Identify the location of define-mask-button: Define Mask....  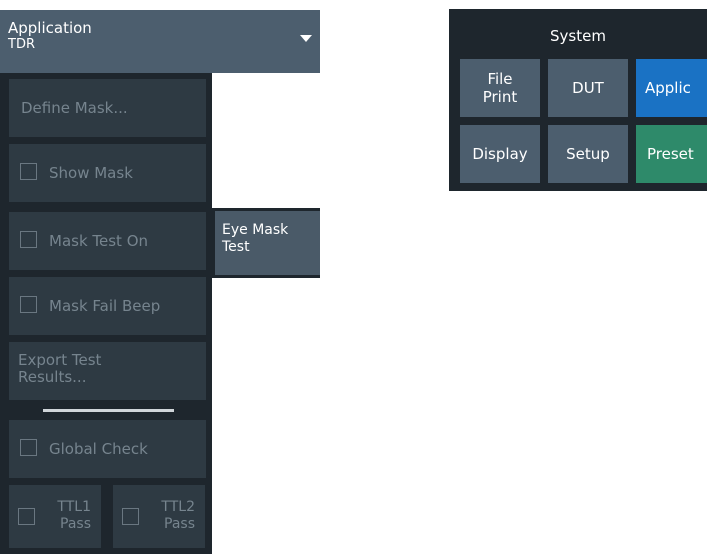
(107, 108).